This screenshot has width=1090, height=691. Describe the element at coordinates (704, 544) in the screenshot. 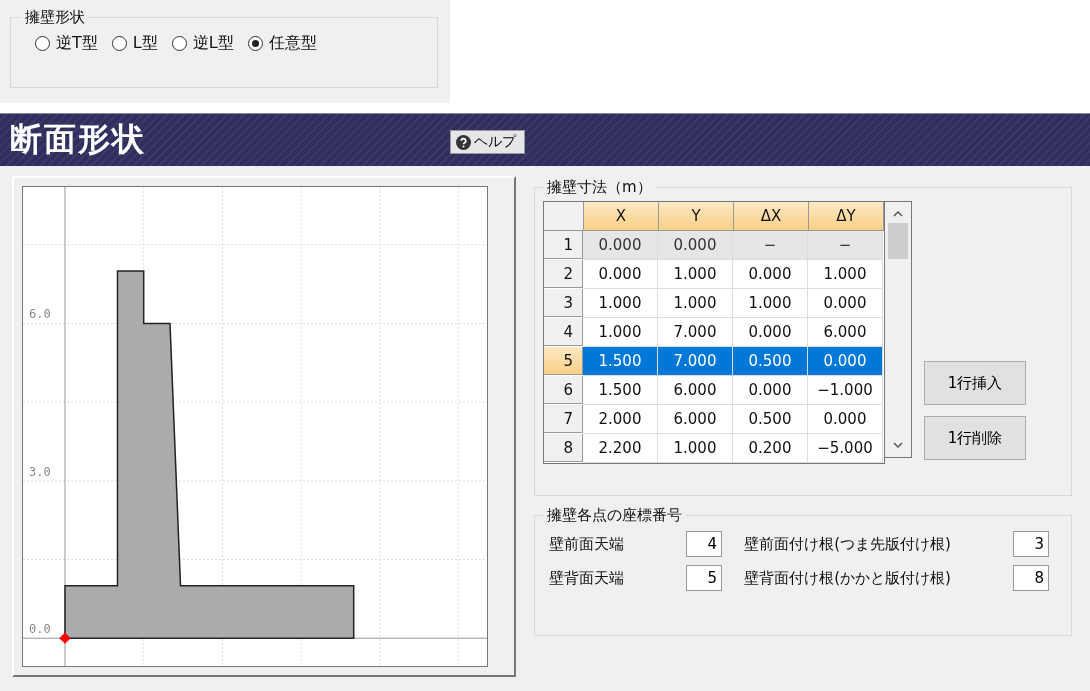

I see `input-field: 4` at that location.